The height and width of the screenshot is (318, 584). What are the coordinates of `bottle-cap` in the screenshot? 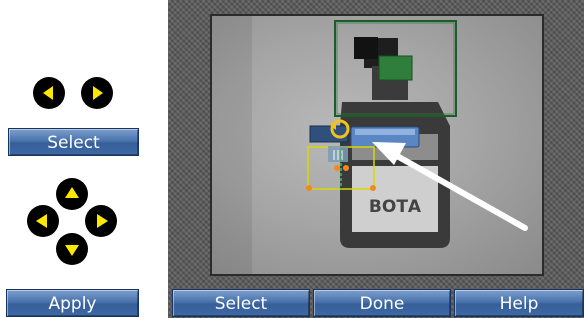 It's located at (381, 53).